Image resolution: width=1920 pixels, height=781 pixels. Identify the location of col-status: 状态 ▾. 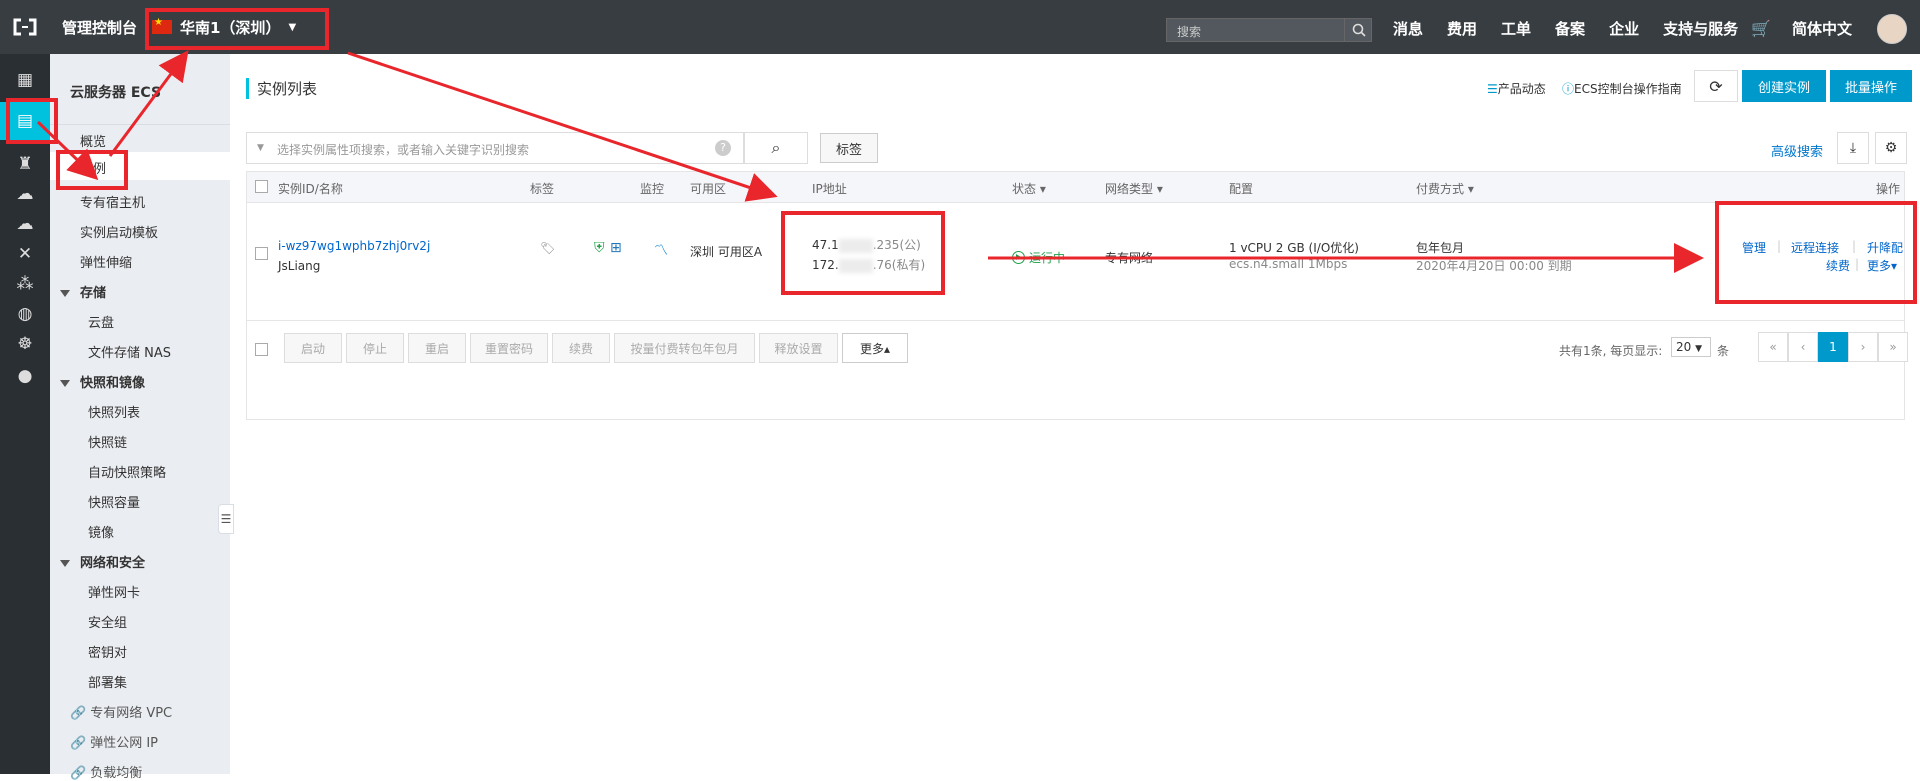
(1029, 188).